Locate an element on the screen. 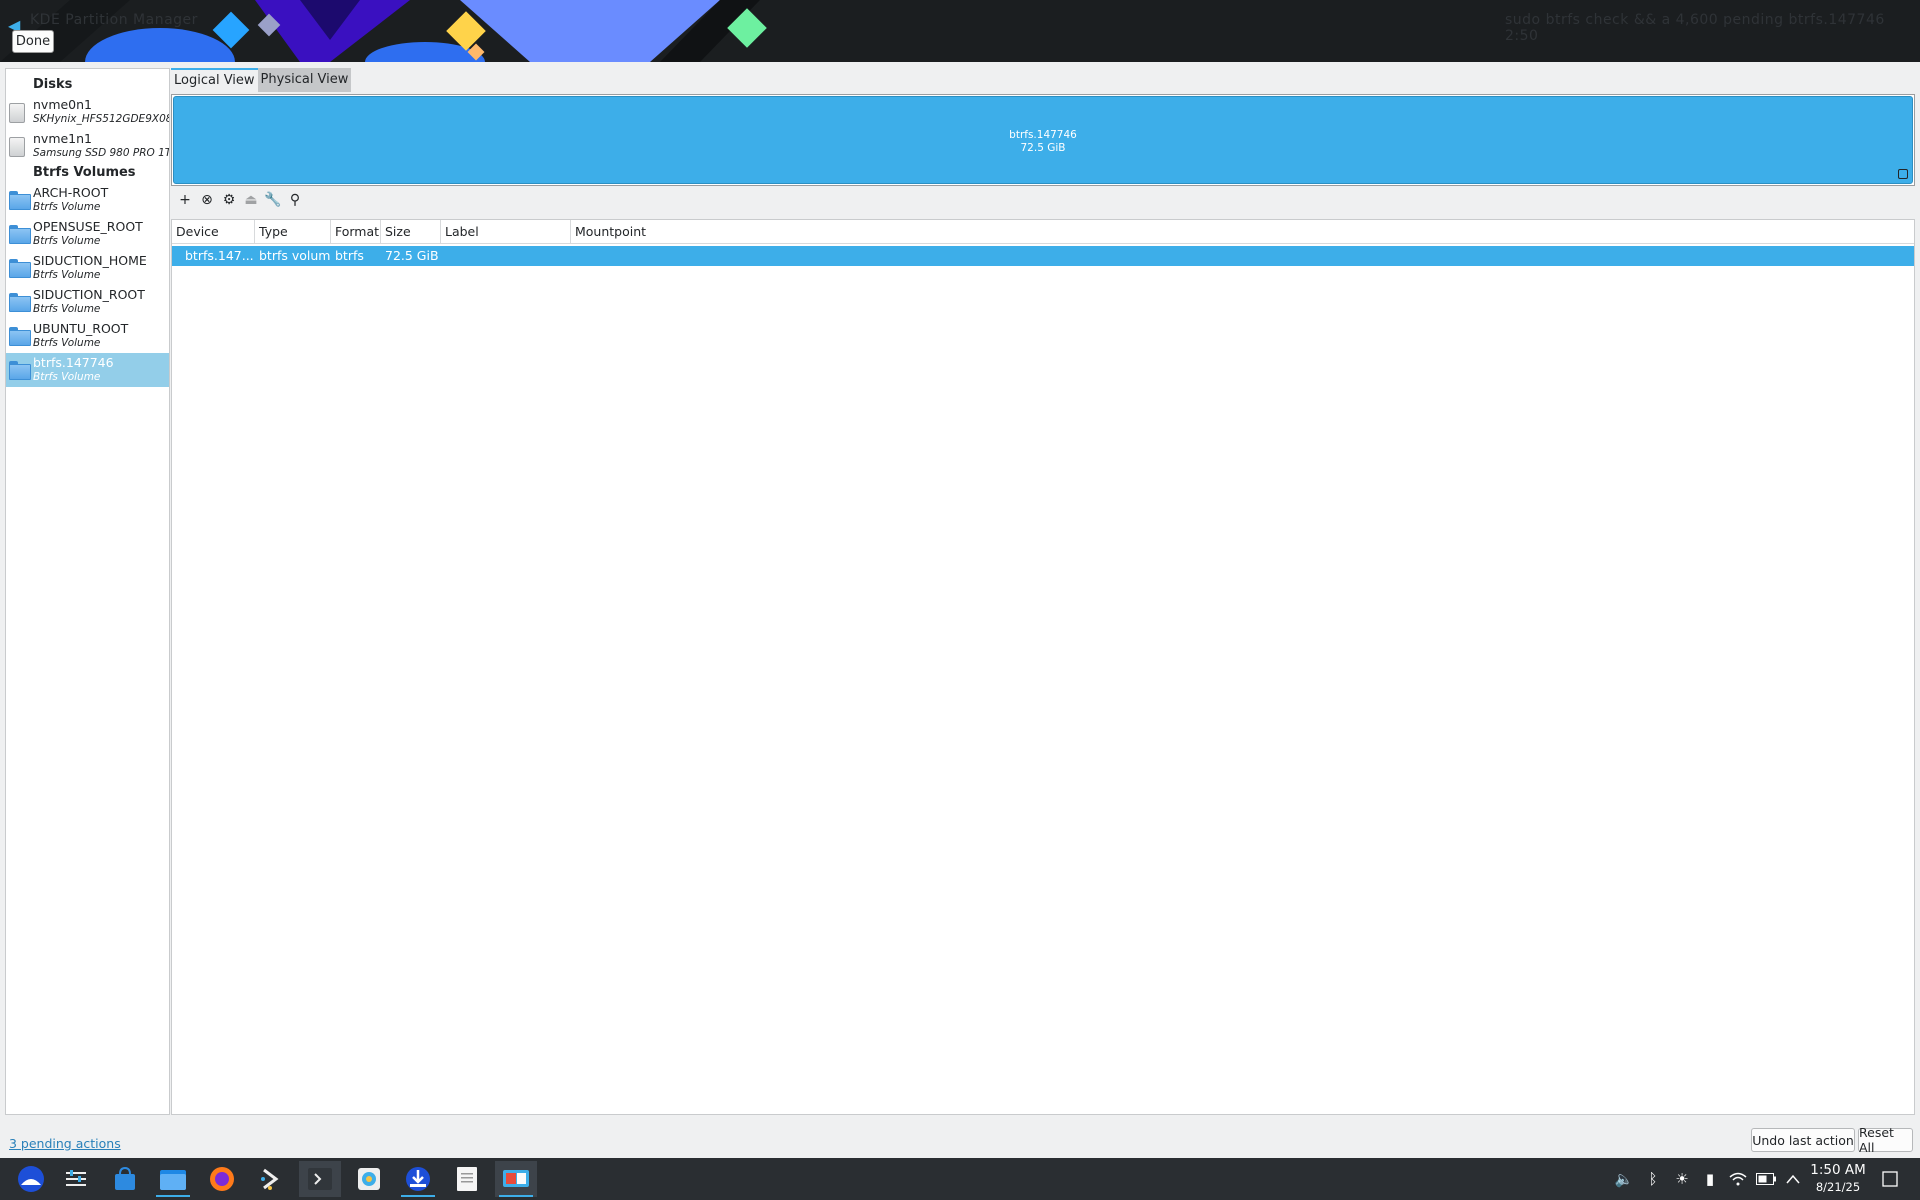 The image size is (1920, 1200). resize-partition-button: ⚙ is located at coordinates (229, 200).